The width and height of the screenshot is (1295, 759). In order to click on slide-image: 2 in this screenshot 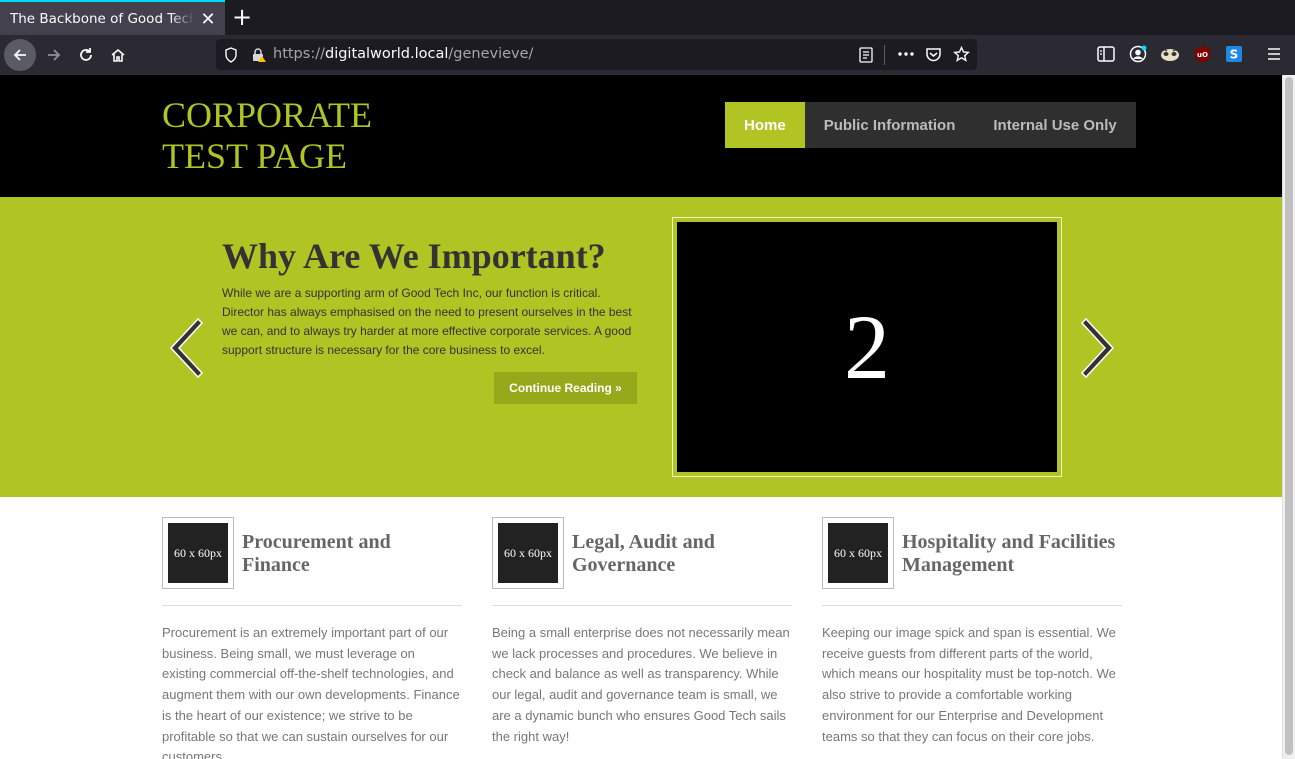, I will do `click(867, 347)`.